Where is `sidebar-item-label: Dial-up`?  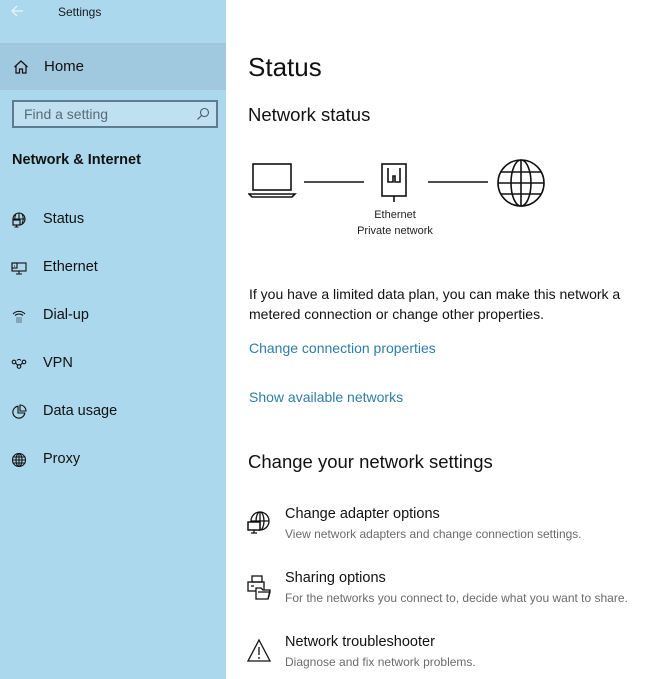 sidebar-item-label: Dial-up is located at coordinates (66, 315).